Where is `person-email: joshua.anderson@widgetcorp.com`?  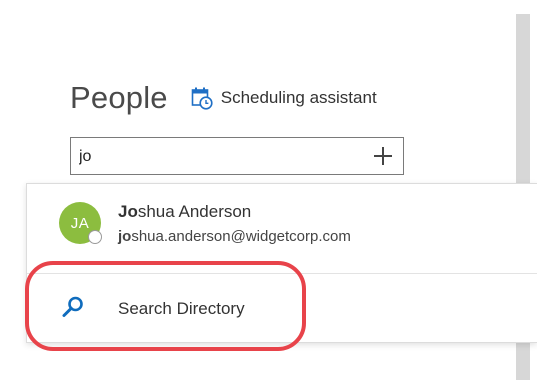
person-email: joshua.anderson@widgetcorp.com is located at coordinates (234, 236).